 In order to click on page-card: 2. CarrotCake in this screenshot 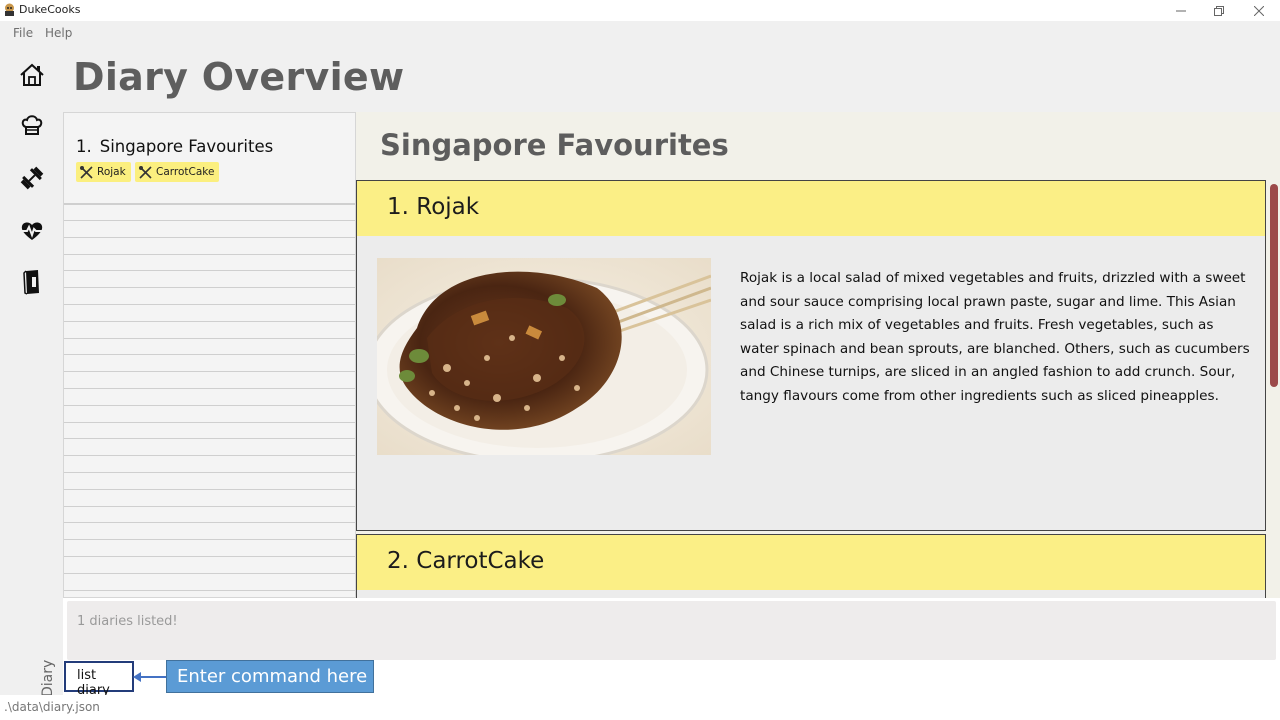, I will do `click(811, 566)`.